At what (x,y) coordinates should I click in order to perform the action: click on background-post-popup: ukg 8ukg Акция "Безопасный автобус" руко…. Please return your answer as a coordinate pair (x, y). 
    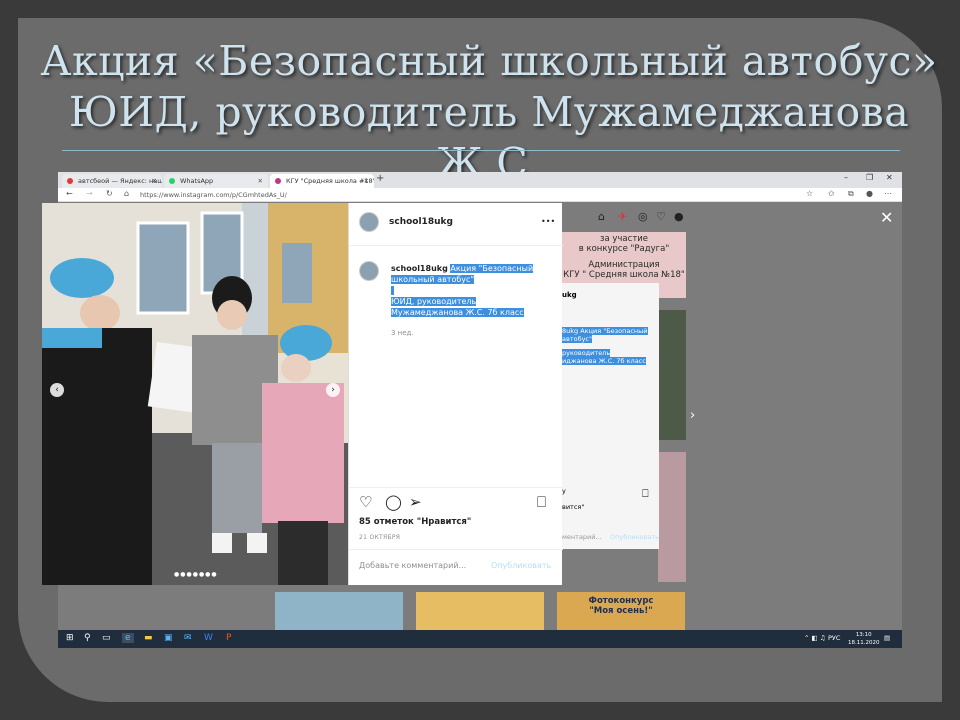
    Looking at the image, I should click on (610, 416).